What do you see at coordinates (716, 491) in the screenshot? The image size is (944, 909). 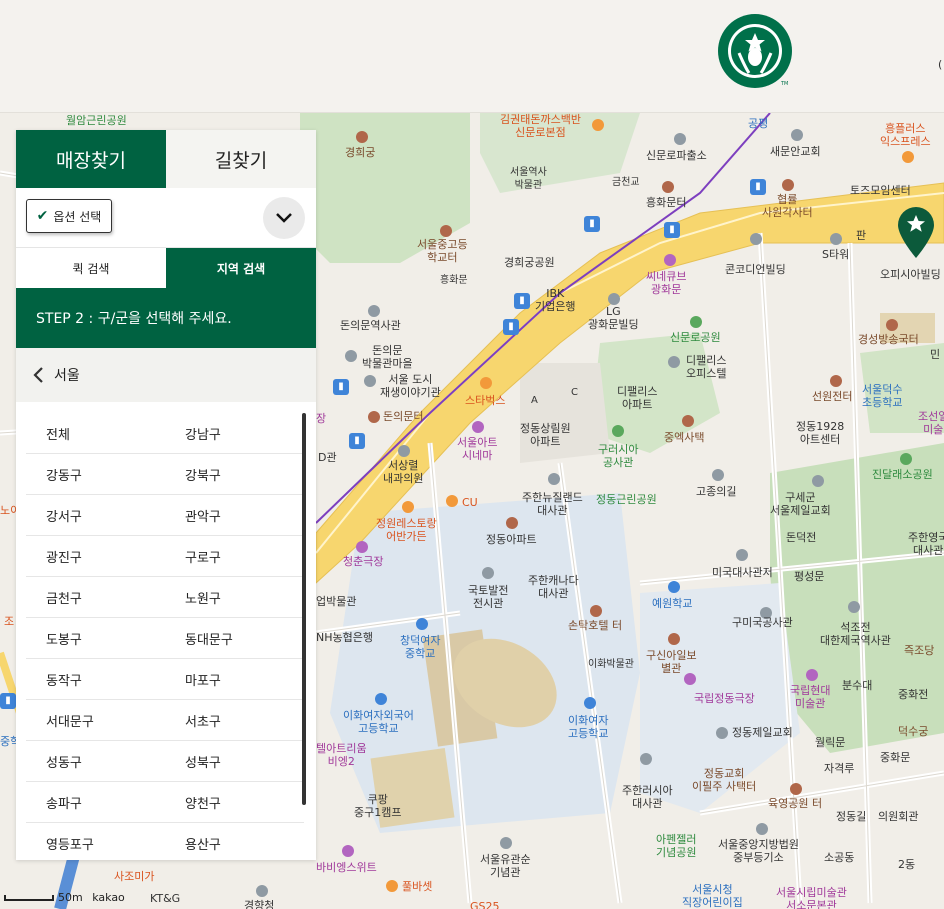 I see `map-label: 고종의길` at bounding box center [716, 491].